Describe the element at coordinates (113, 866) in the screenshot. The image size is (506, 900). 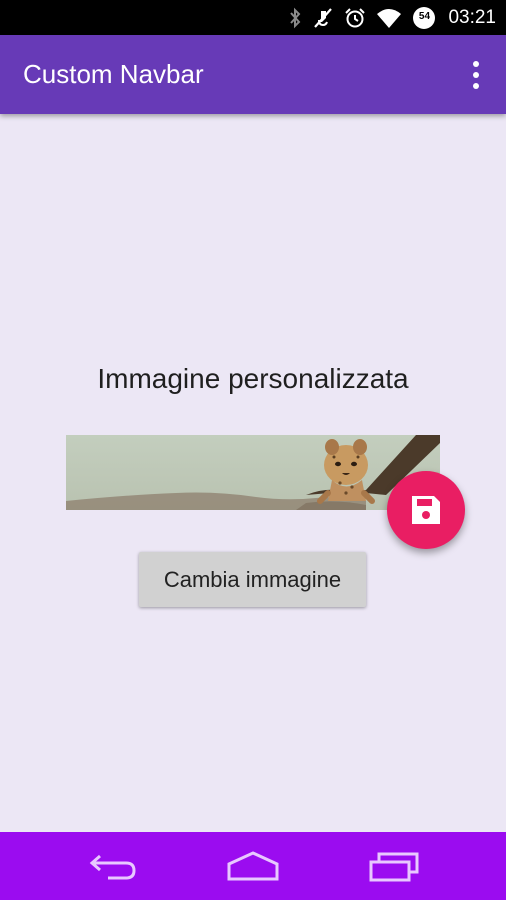
I see `back-icon` at that location.